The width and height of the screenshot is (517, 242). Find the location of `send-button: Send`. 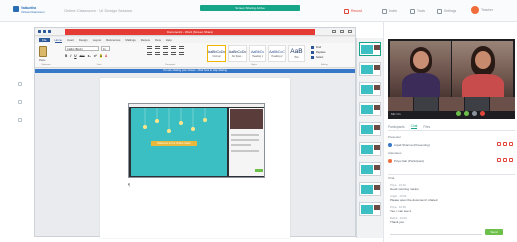

send-button: Send is located at coordinates (494, 232).